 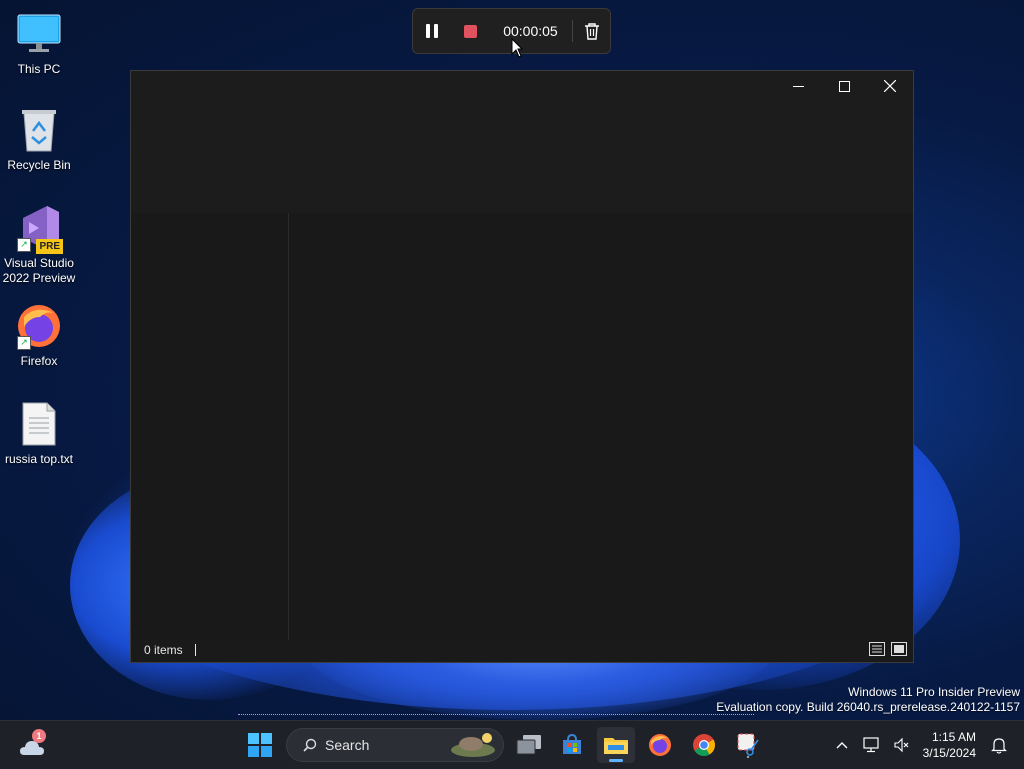 I want to click on details-view-button, so click(x=877, y=649).